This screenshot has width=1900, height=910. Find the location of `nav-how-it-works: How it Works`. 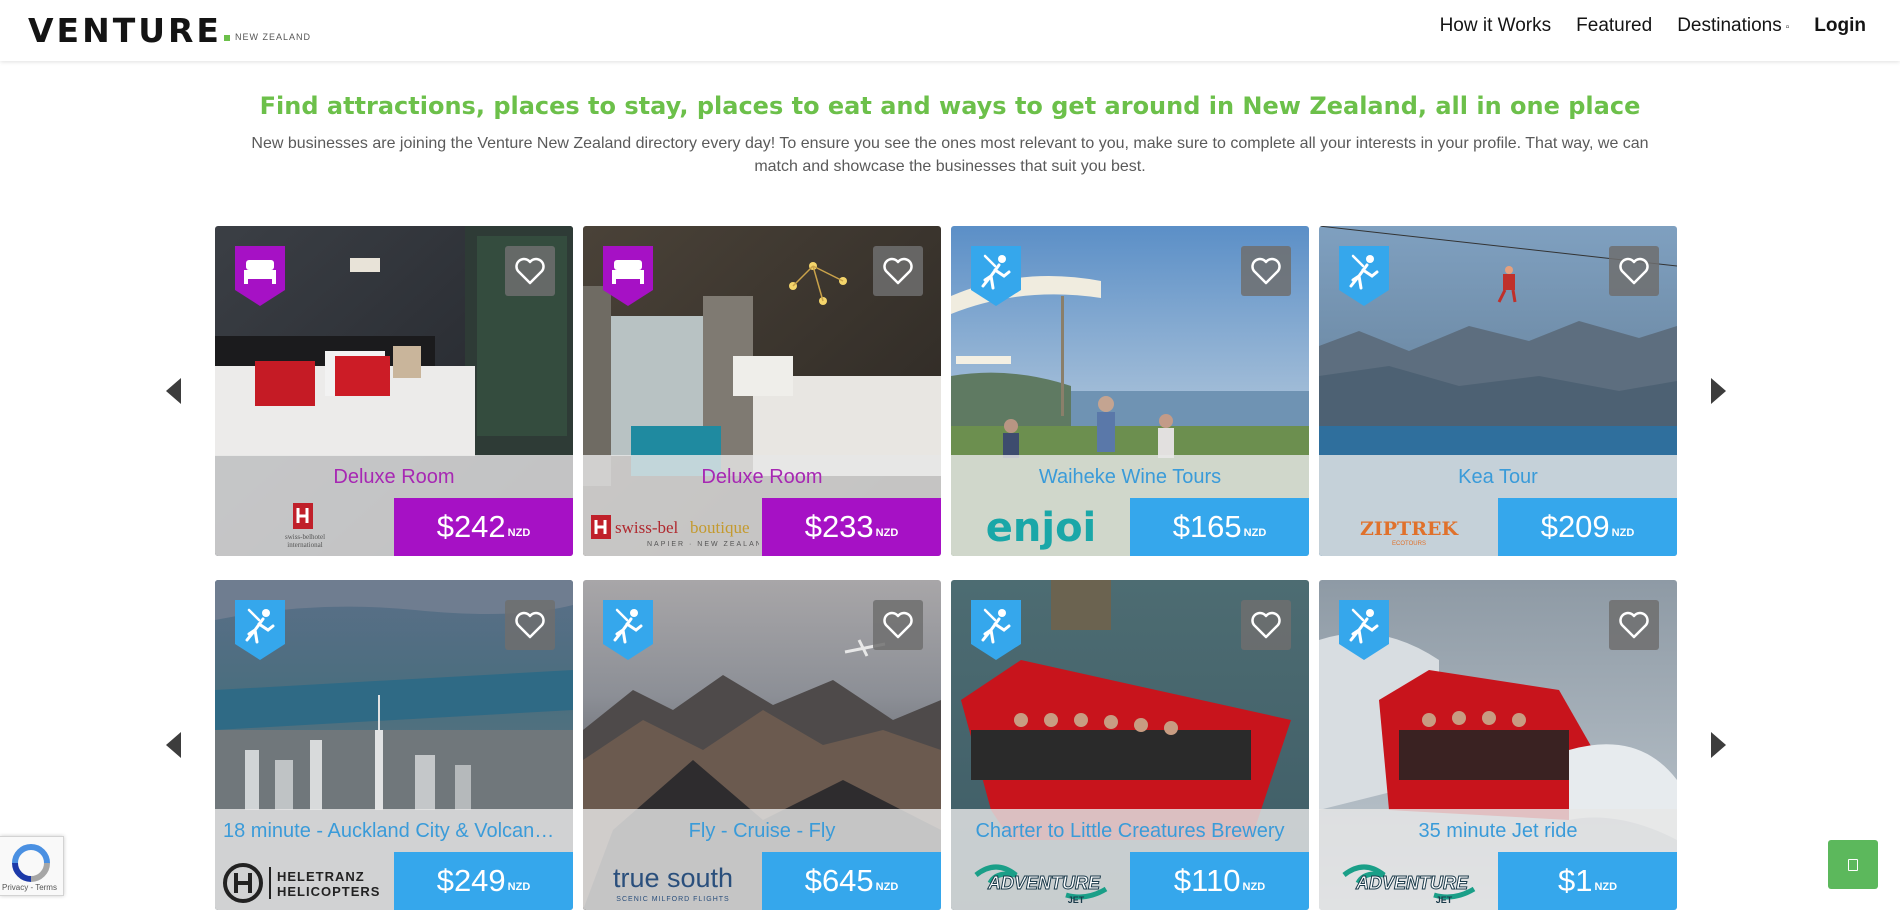

nav-how-it-works: How it Works is located at coordinates (1496, 26).